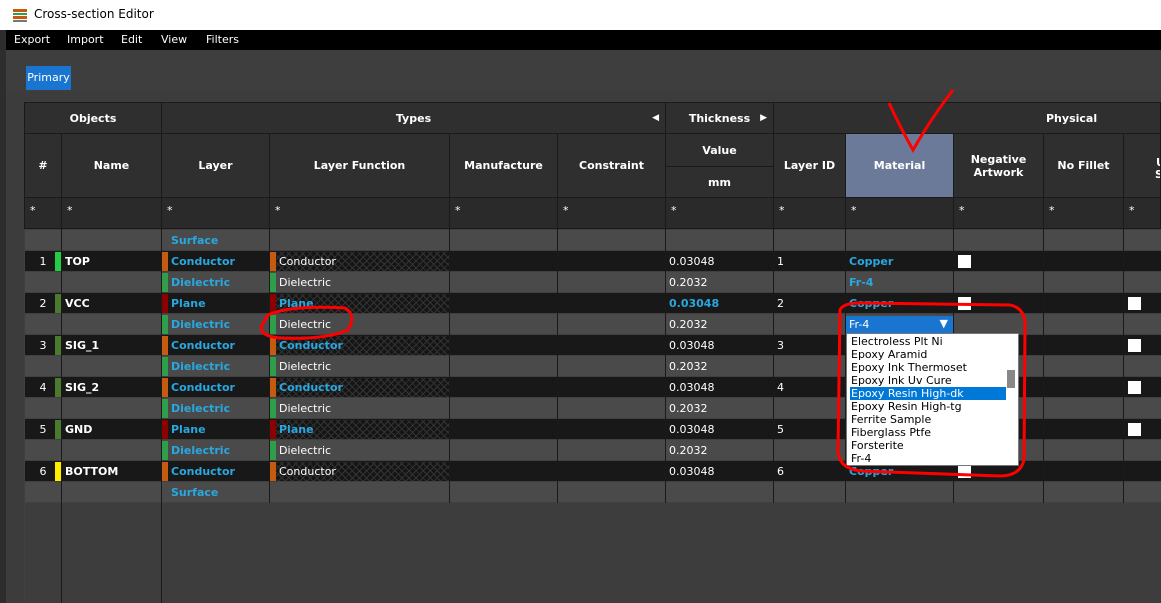  I want to click on red-circle-annotation-layer-function, so click(306, 322).